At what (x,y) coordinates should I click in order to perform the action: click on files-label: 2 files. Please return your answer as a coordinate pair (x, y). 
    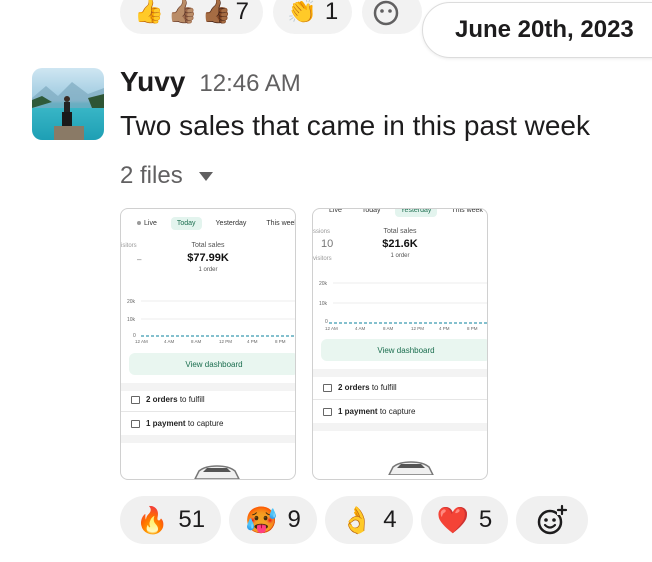
    Looking at the image, I should click on (151, 175).